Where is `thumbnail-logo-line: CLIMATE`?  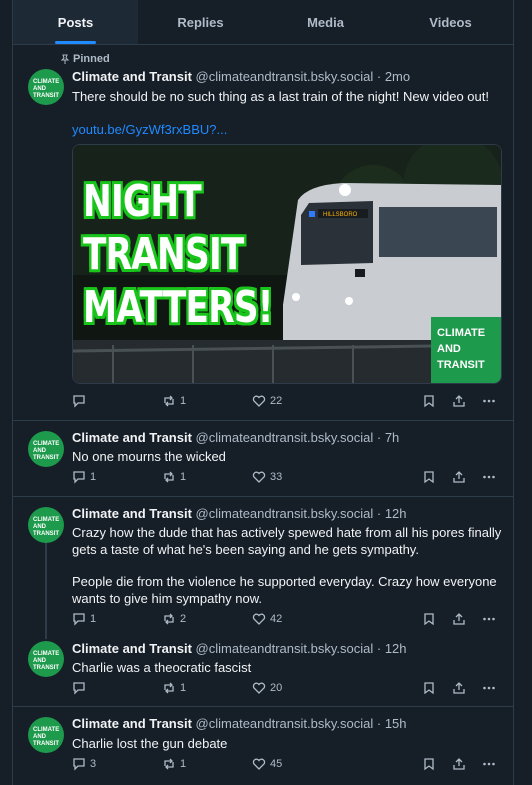
thumbnail-logo-line: CLIMATE is located at coordinates (461, 333).